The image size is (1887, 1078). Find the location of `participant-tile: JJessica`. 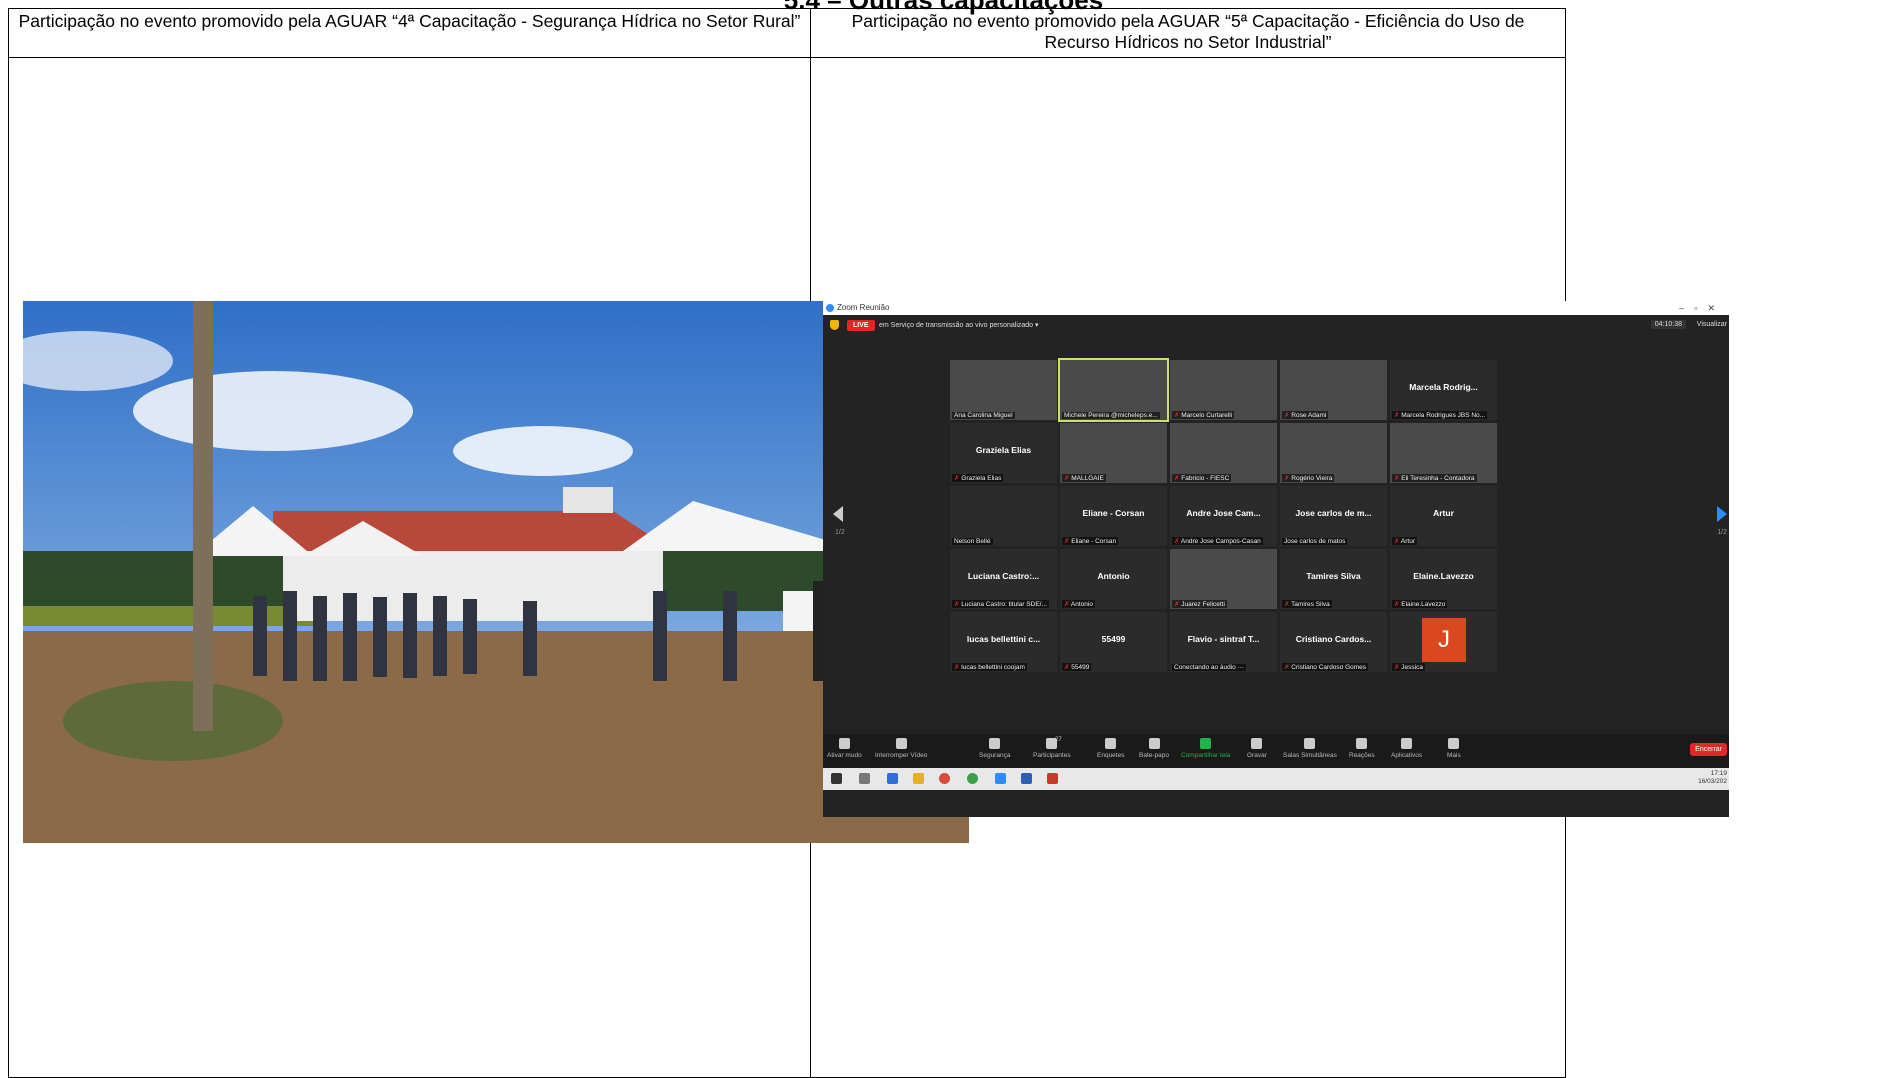

participant-tile: JJessica is located at coordinates (1443, 642).